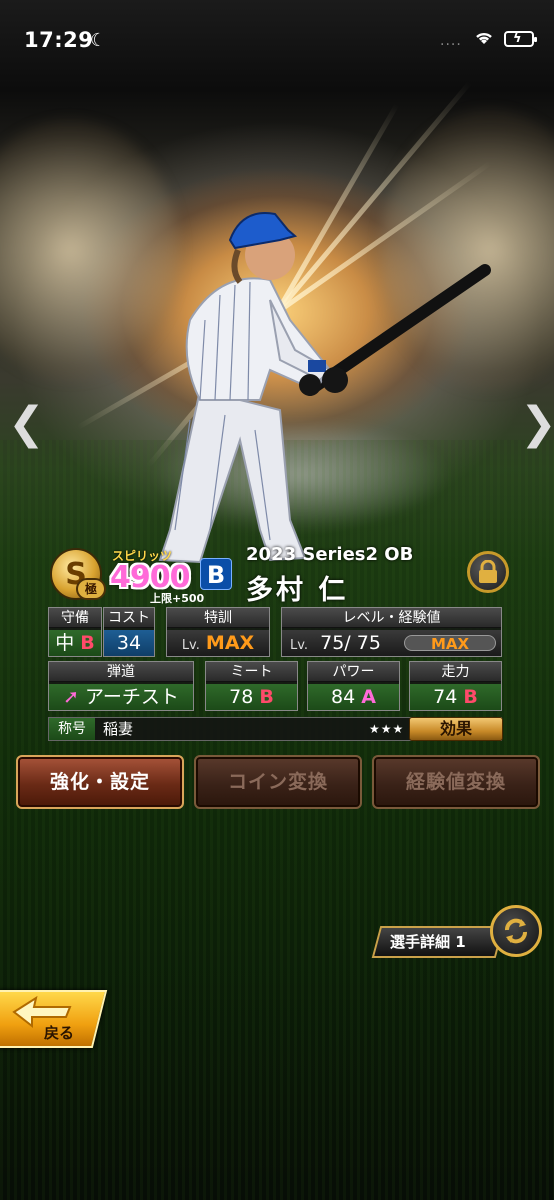 This screenshot has width=554, height=1200. I want to click on battery-bolt-icon: ϟ, so click(517, 38).